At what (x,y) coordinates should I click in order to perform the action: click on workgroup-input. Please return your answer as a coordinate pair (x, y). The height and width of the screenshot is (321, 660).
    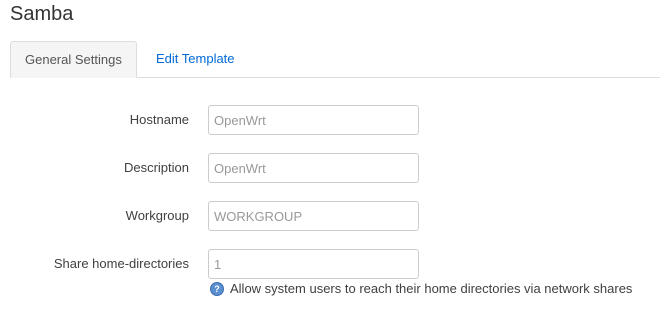
    Looking at the image, I should click on (313, 216).